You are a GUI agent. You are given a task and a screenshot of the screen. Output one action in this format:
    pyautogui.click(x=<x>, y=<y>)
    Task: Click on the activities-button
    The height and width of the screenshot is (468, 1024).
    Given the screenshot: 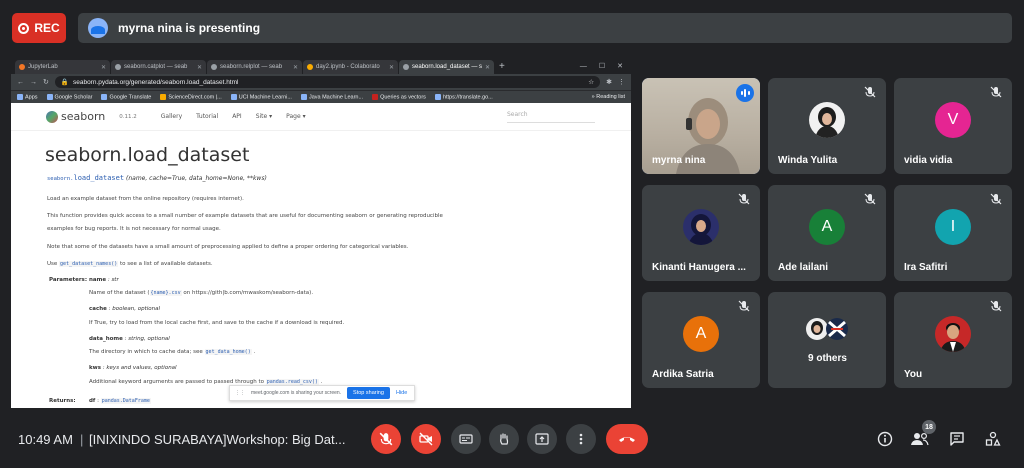 What is the action you would take?
    pyautogui.click(x=993, y=439)
    